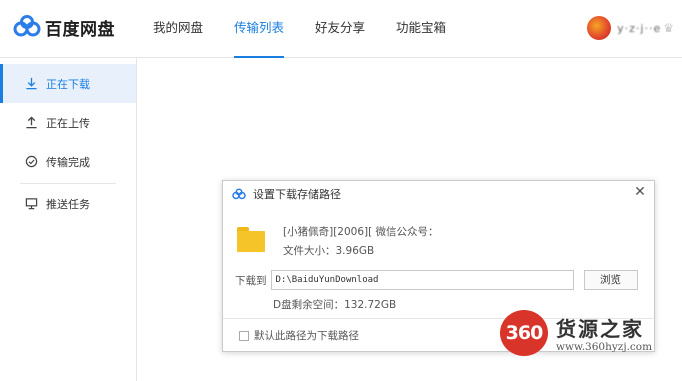 The image size is (682, 381). Describe the element at coordinates (31, 162) in the screenshot. I see `check-circle-icon` at that location.